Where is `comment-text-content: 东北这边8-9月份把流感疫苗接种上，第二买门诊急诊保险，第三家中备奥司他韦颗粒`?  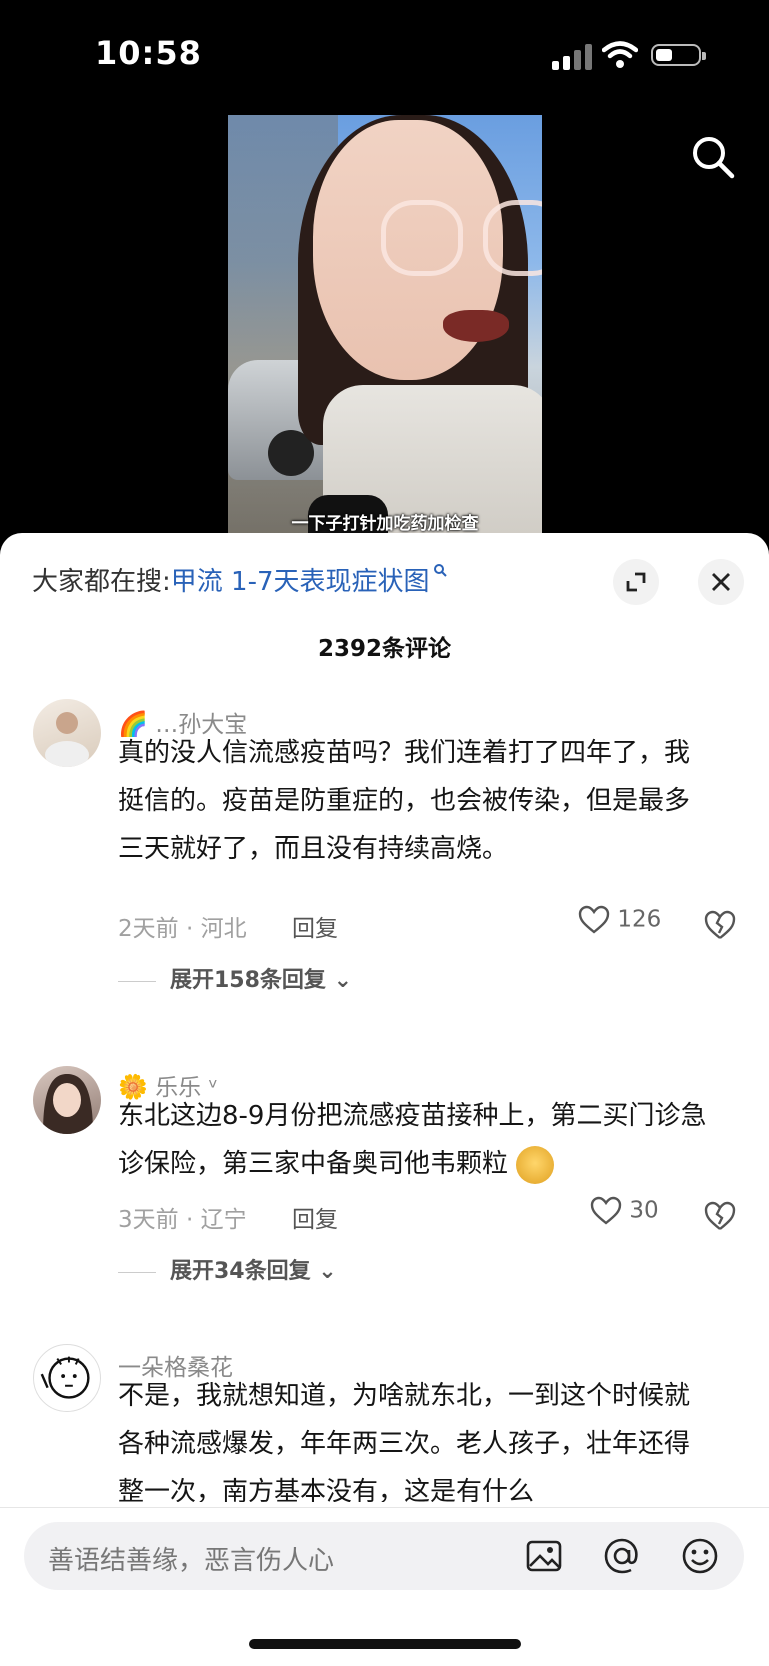 comment-text-content: 东北这边8-9月份把流感疫苗接种上，第二买门诊急诊保险，第三家中备奥司他韦颗粒 is located at coordinates (412, 1140).